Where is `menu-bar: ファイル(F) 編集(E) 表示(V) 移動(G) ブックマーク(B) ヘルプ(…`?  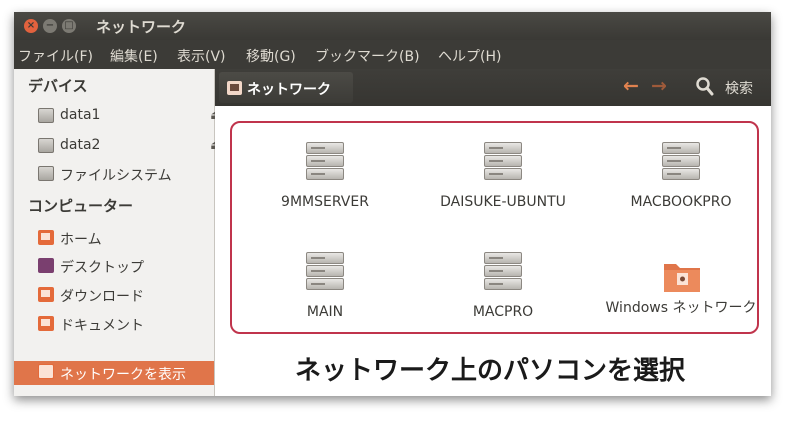
menu-bar: ファイル(F) 編集(E) 表示(V) 移動(G) ブックマーク(B) ヘルプ(… is located at coordinates (392, 54).